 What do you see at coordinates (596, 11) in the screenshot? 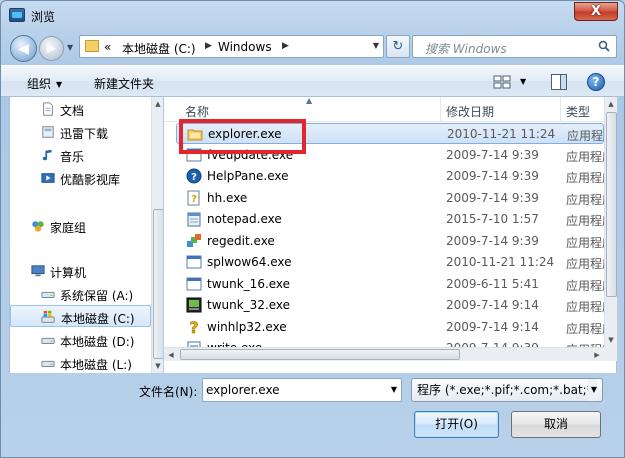
I see `close-button: X` at bounding box center [596, 11].